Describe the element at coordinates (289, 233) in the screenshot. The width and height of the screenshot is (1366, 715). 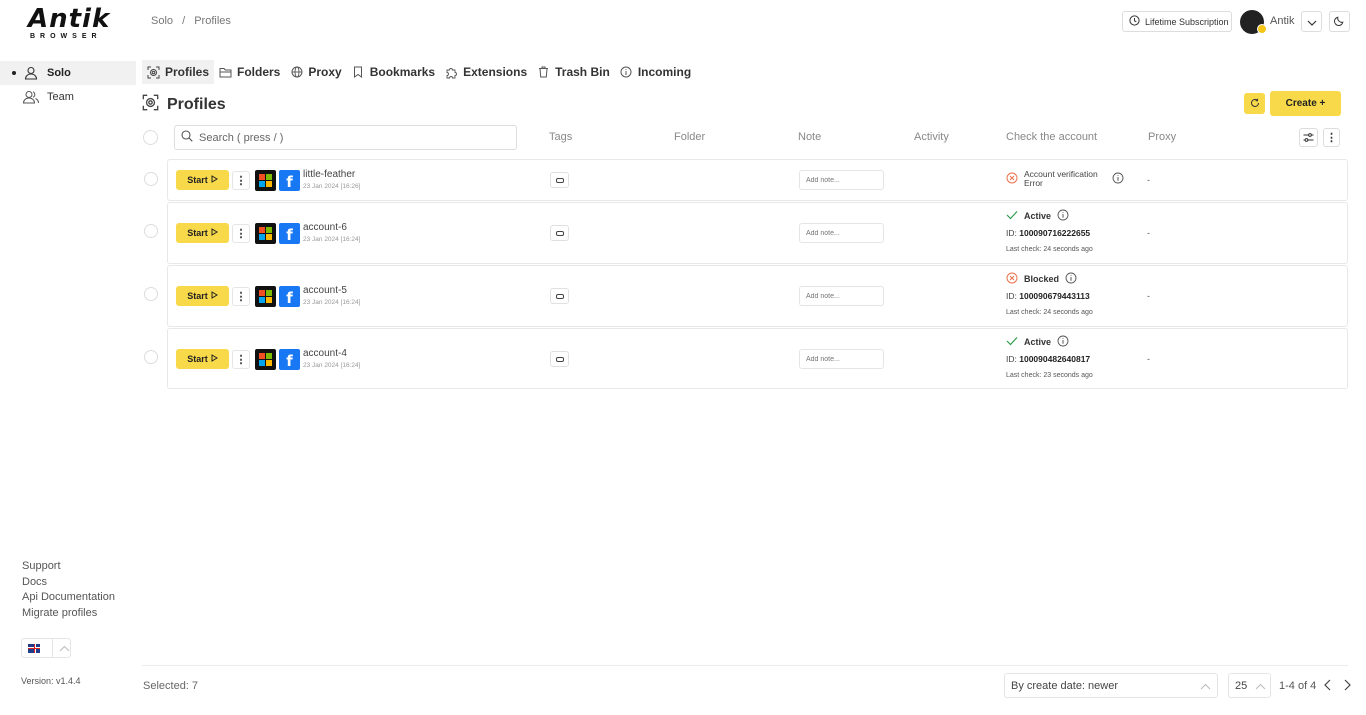
I see `facebook-icon: f` at that location.